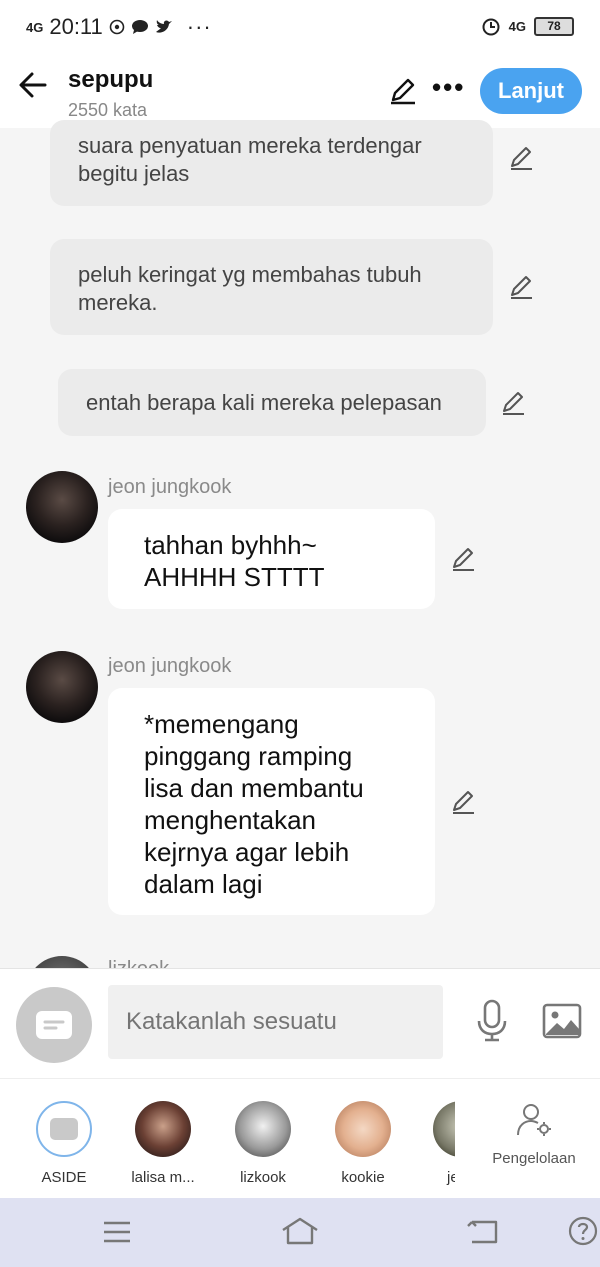 The image size is (600, 1267). I want to click on signal-icon: 4G, so click(35, 27).